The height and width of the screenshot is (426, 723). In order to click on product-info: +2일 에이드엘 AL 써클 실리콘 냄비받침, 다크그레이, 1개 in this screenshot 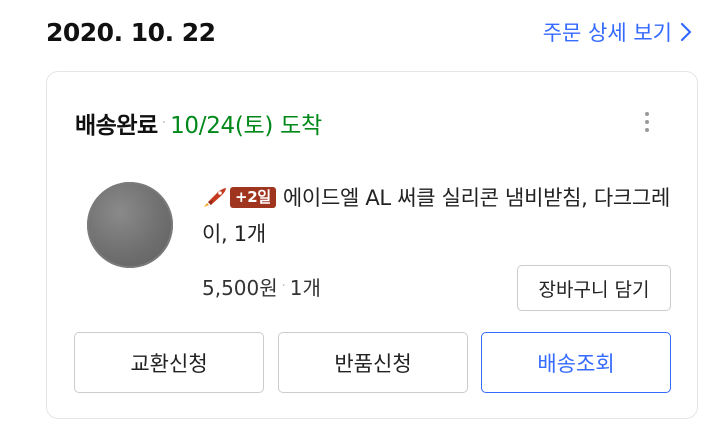, I will do `click(439, 216)`.